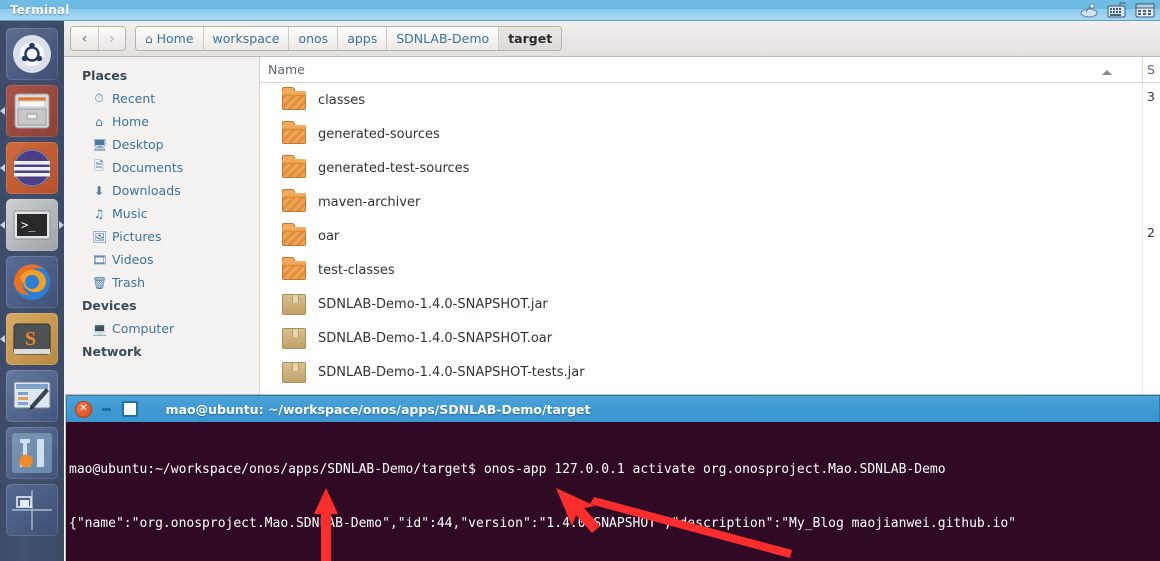  I want to click on launcher-item-terminal: >_, so click(32, 225).